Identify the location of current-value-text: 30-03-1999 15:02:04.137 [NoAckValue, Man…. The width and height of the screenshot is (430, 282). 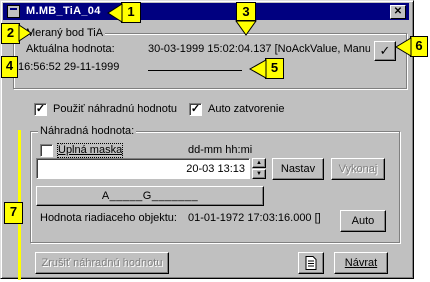
(259, 49).